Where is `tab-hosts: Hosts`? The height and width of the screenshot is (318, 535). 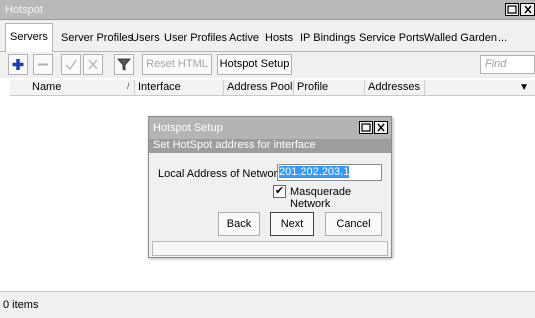
tab-hosts: Hosts is located at coordinates (279, 38).